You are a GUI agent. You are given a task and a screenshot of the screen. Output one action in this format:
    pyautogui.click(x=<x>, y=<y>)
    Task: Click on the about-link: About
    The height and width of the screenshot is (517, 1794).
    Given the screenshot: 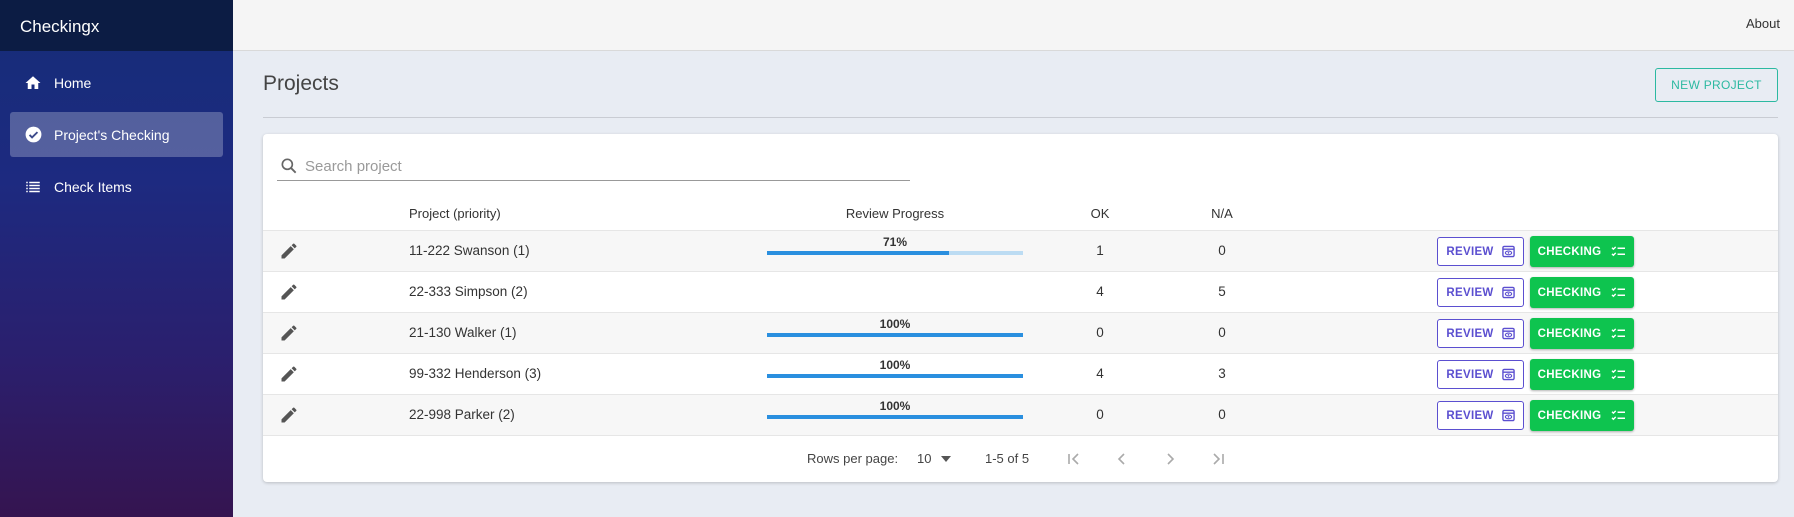 What is the action you would take?
    pyautogui.click(x=1763, y=23)
    